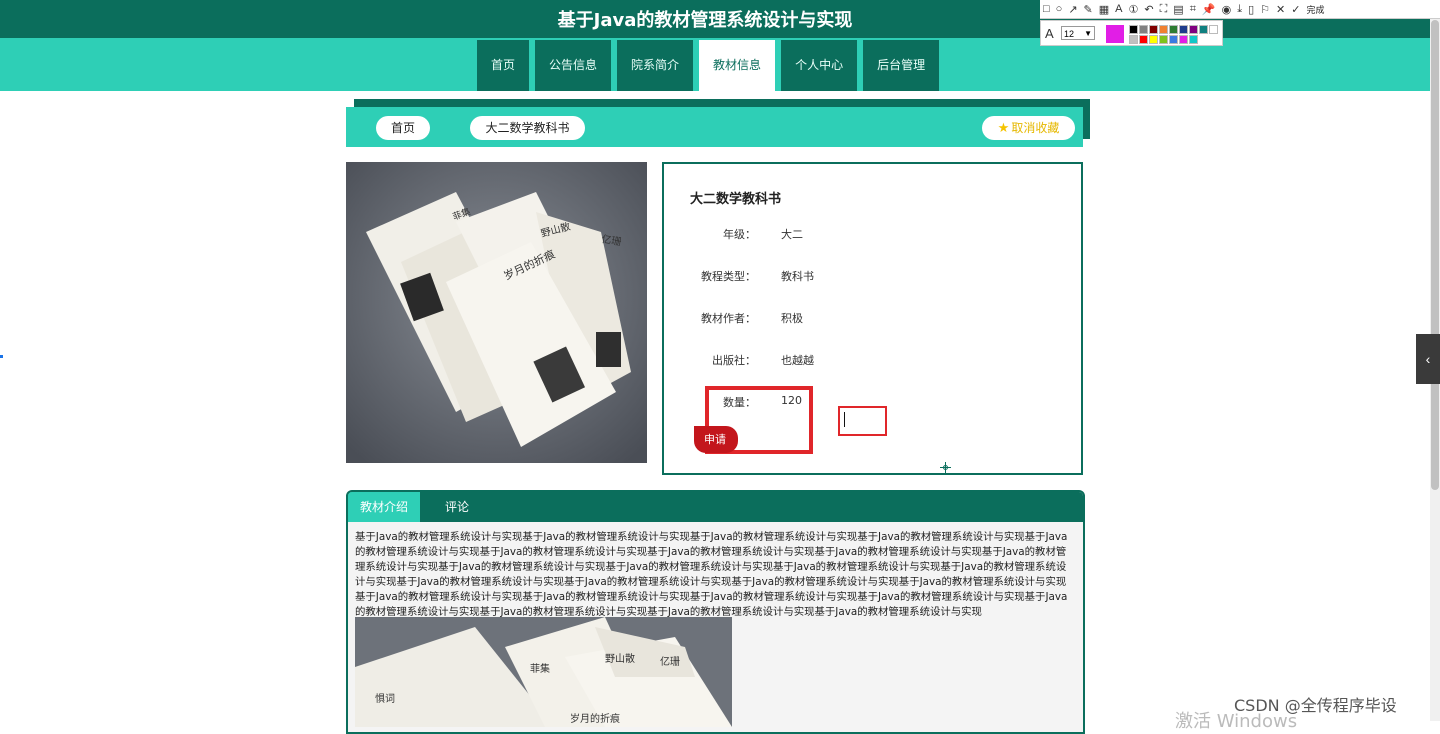 Image resolution: width=1440 pixels, height=734 pixels. What do you see at coordinates (1049, 33) in the screenshot?
I see `font-icon: A` at bounding box center [1049, 33].